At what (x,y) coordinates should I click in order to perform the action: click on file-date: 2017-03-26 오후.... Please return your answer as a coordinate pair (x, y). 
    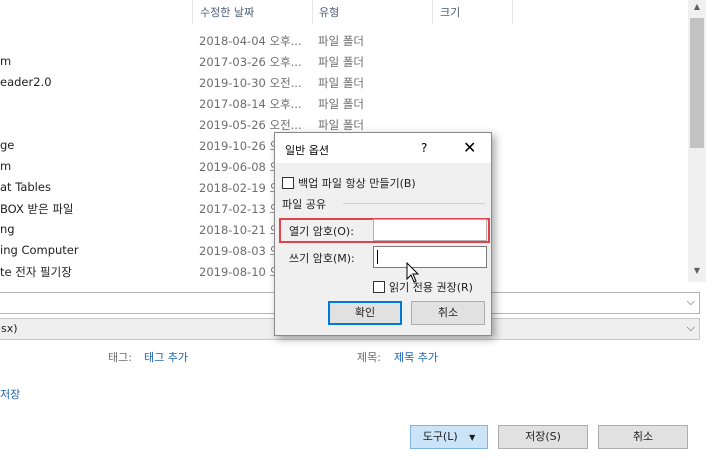
    Looking at the image, I should click on (250, 62).